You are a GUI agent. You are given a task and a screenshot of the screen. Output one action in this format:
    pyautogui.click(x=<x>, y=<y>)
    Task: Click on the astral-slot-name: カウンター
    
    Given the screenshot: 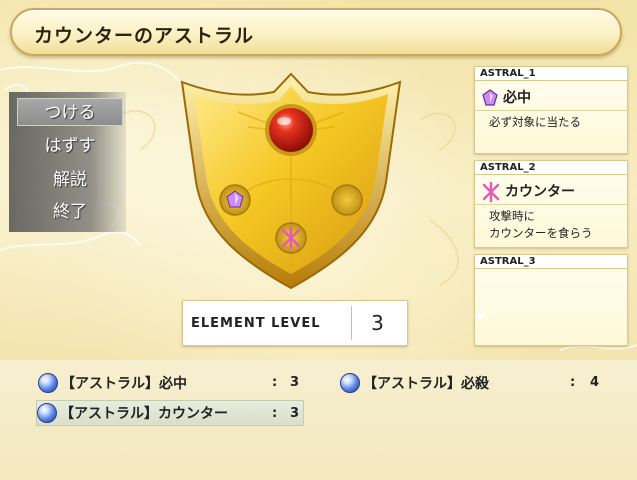 What is the action you would take?
    pyautogui.click(x=528, y=192)
    